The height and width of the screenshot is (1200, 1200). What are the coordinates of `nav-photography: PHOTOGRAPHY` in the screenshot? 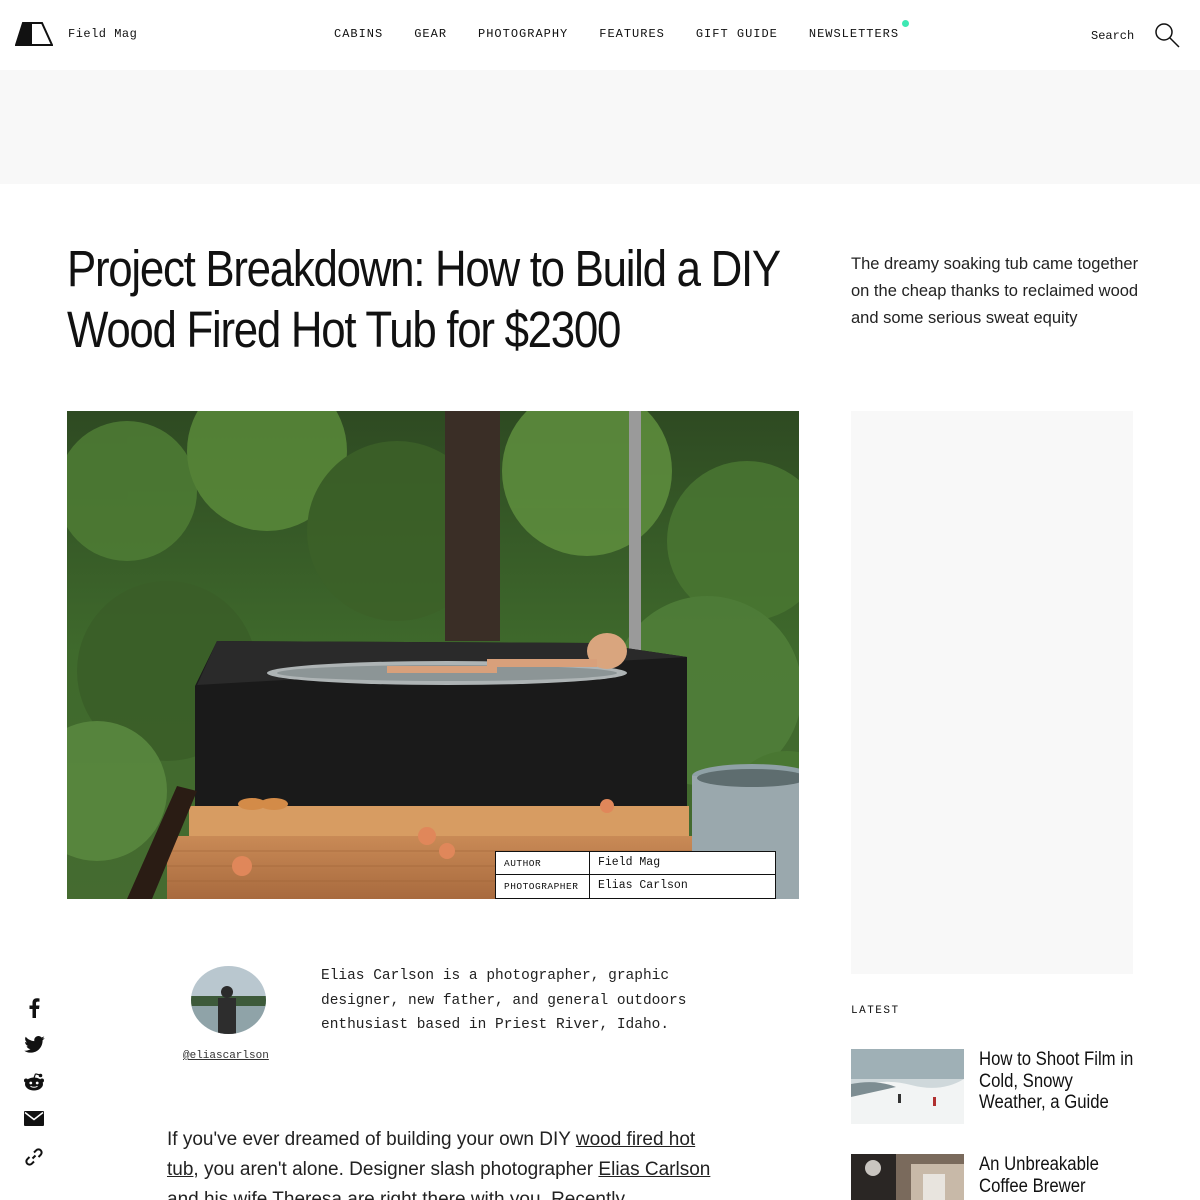 It's located at (523, 34).